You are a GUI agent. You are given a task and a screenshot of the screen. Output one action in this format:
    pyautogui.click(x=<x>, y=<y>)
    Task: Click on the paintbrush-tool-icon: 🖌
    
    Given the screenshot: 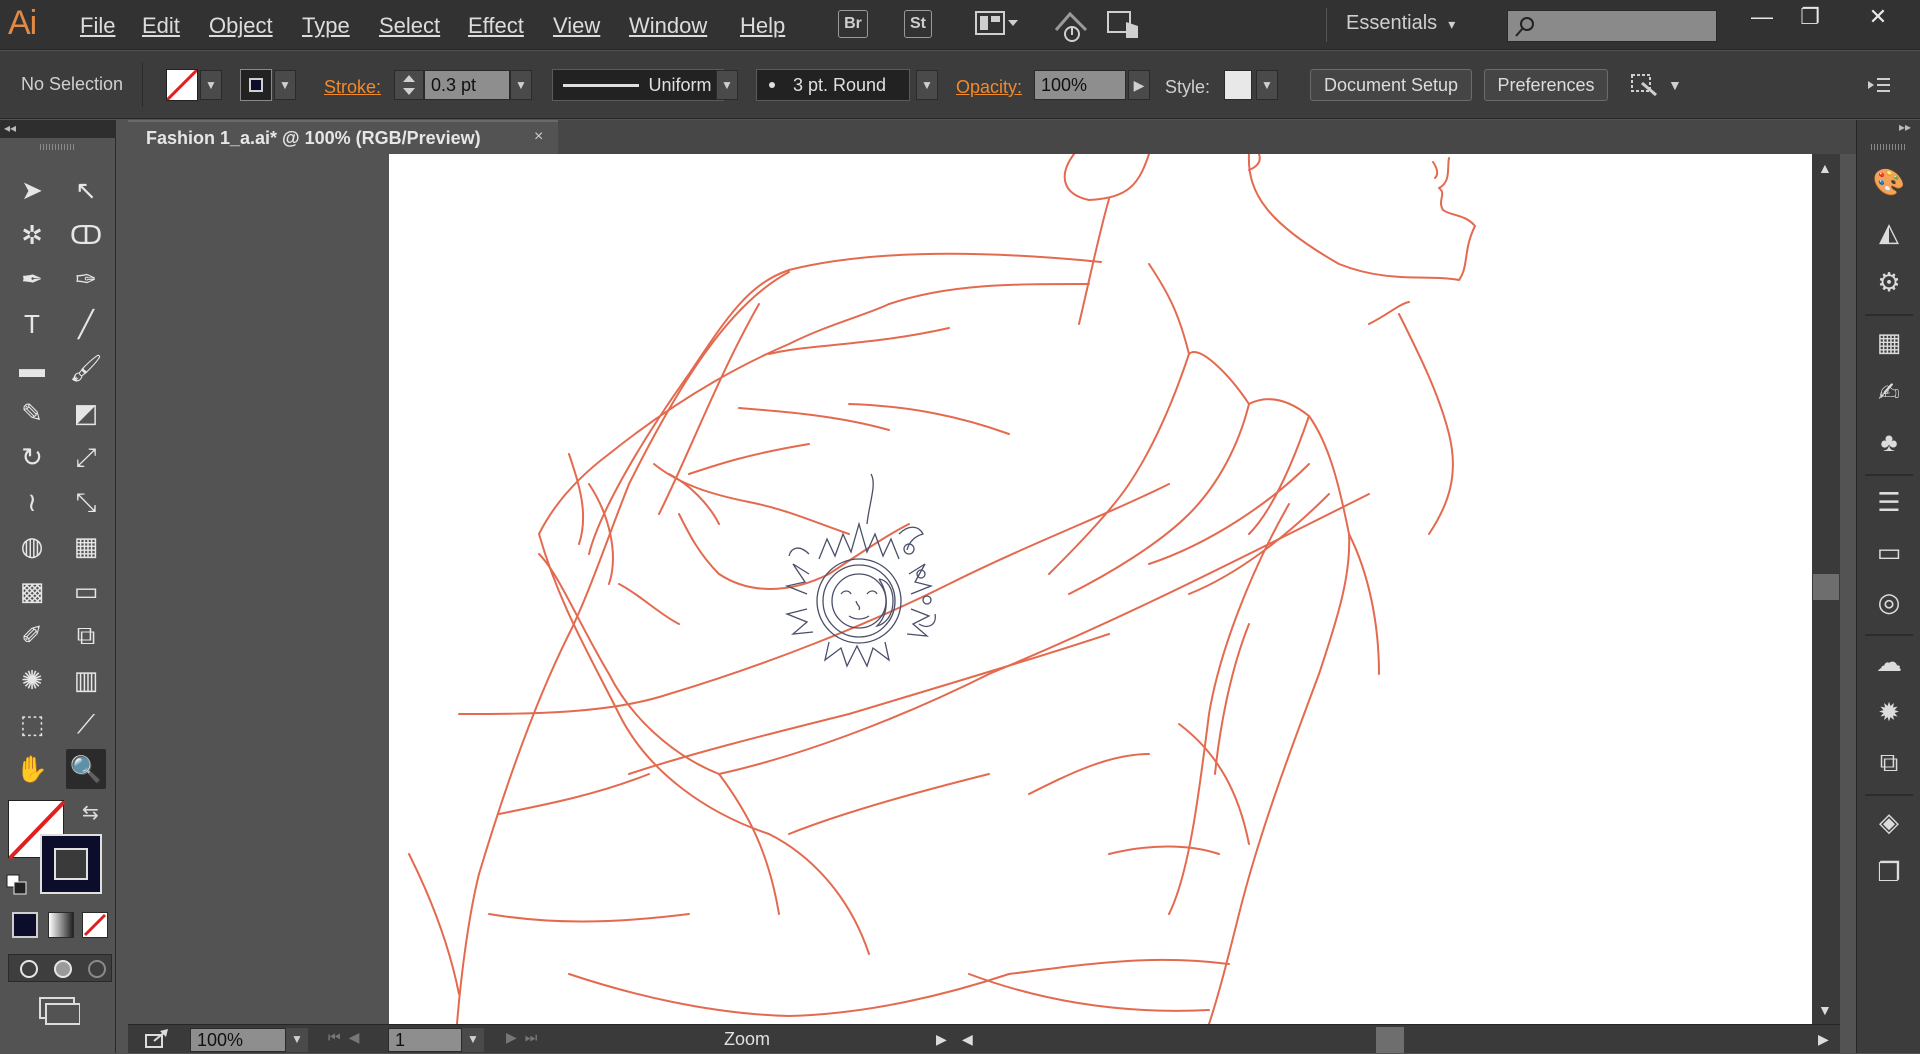 What is the action you would take?
    pyautogui.click(x=86, y=368)
    